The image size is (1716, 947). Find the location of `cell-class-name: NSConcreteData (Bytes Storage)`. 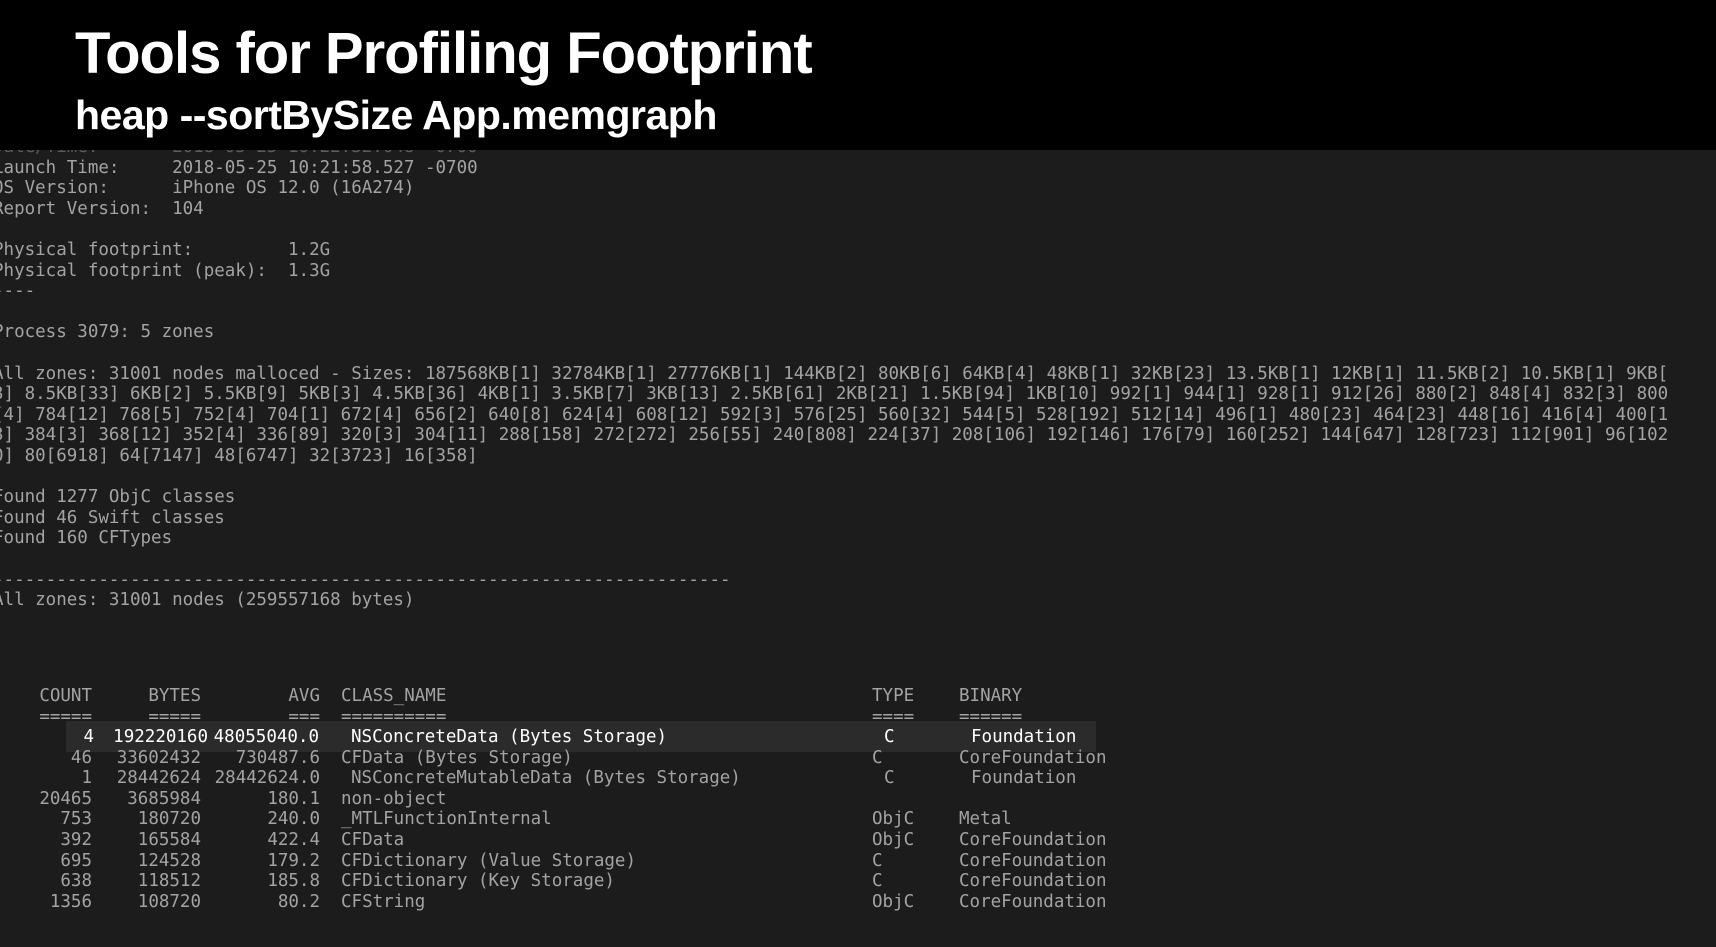

cell-class-name: NSConcreteData (Bytes Storage) is located at coordinates (509, 737).